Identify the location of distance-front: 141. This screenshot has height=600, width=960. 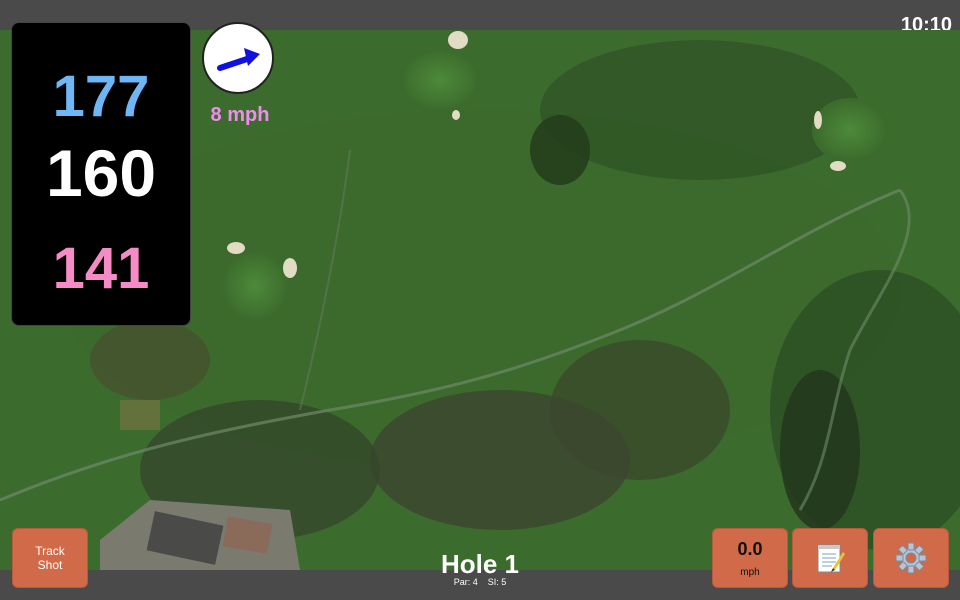
(101, 268).